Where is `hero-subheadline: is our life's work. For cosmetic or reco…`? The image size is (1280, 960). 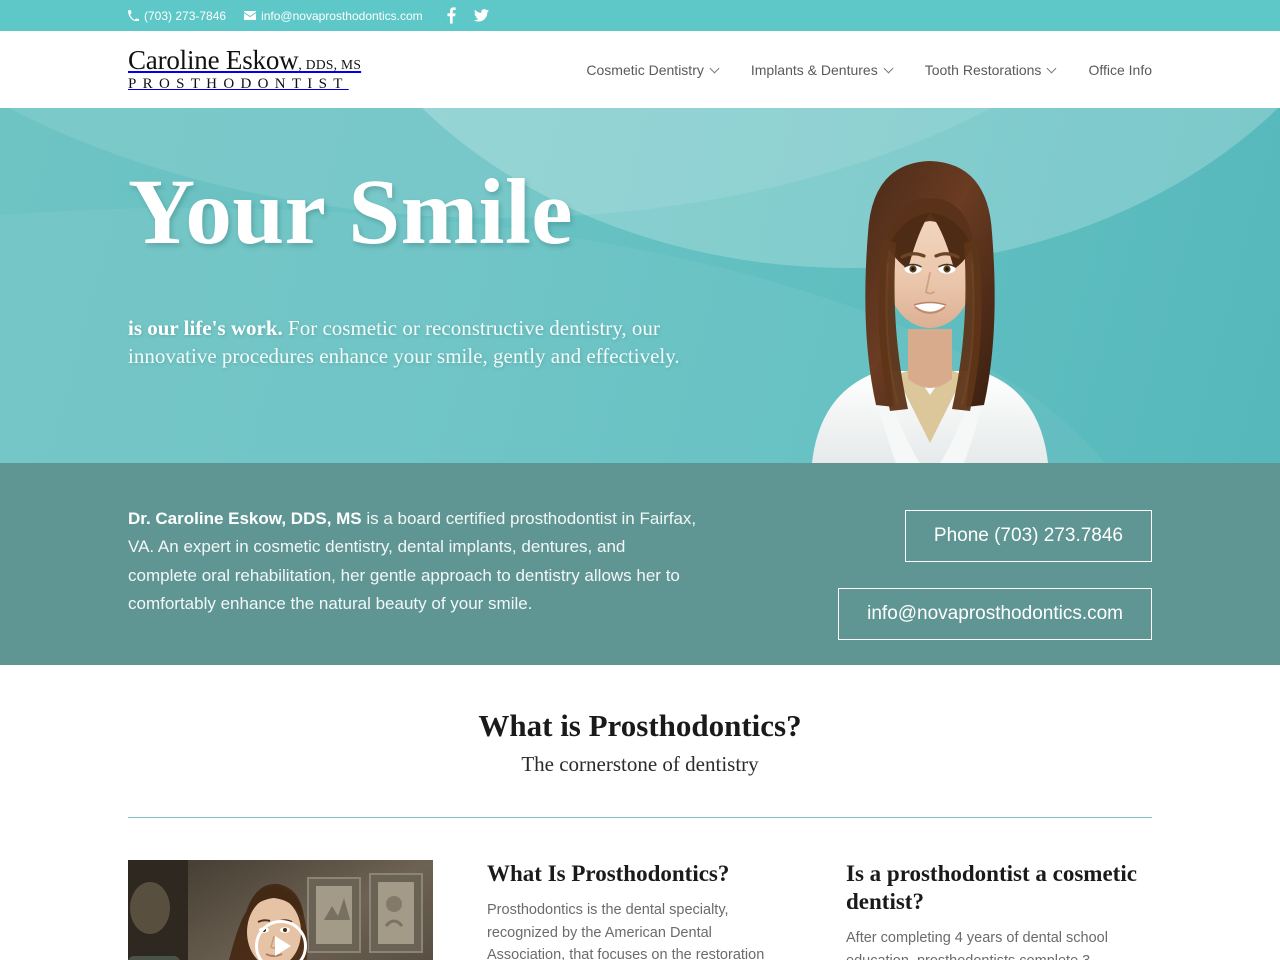 hero-subheadline: is our life's work. For cosmetic or reco… is located at coordinates (415, 343).